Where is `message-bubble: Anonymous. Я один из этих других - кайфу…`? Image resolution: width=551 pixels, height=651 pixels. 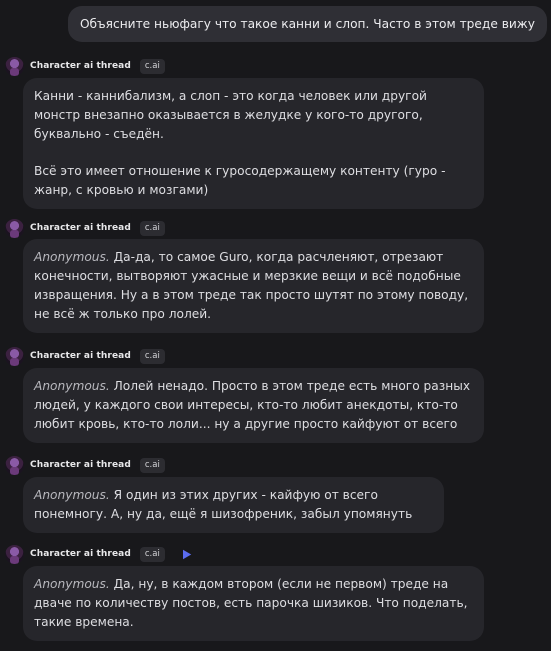 message-bubble: Anonymous. Я один из этих других - кайфу… is located at coordinates (233, 505).